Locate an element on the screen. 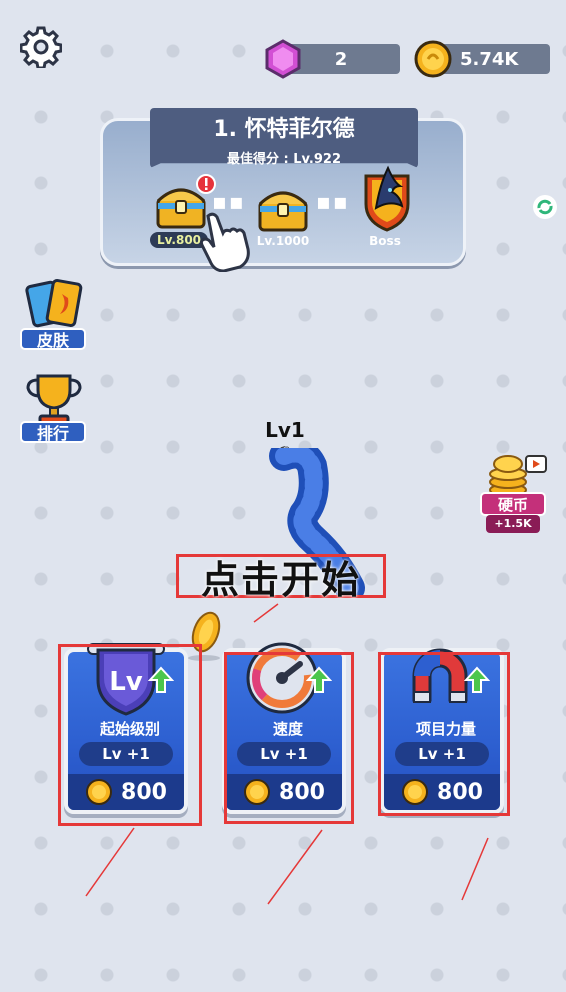  milestone-label: Boss is located at coordinates (385, 241).